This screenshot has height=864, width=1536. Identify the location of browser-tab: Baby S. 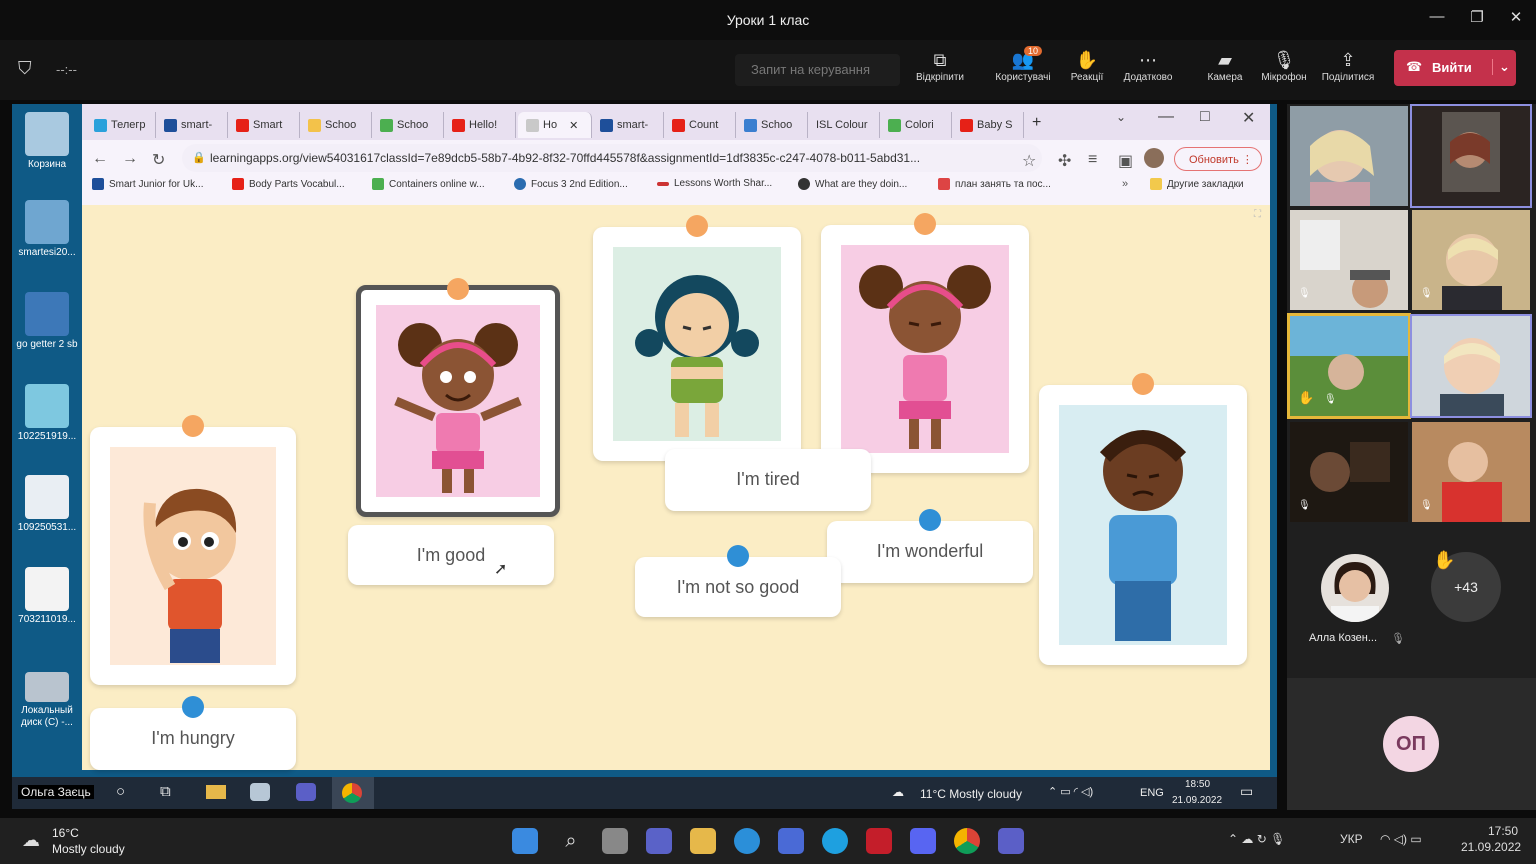
(988, 125).